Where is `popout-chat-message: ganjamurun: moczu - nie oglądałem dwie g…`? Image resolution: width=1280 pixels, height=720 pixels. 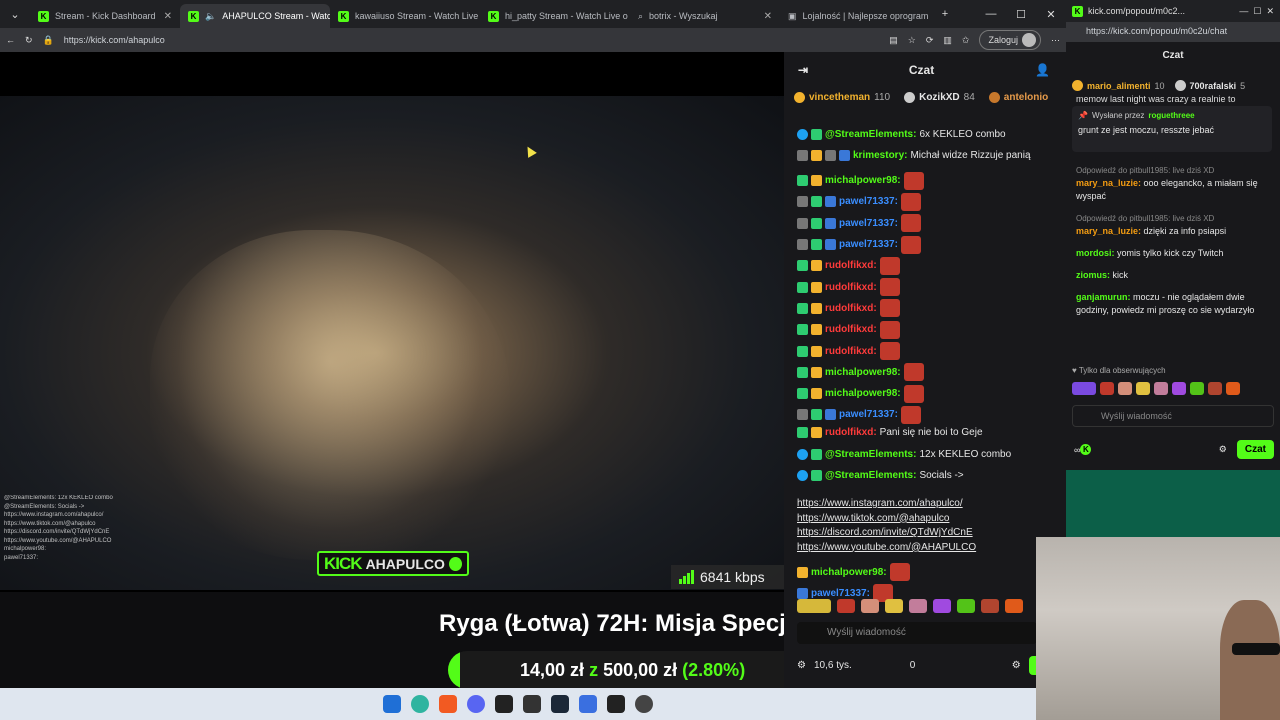
popout-chat-message: ganjamurun: moczu - nie oglądałem dwie g… is located at coordinates (1174, 304).